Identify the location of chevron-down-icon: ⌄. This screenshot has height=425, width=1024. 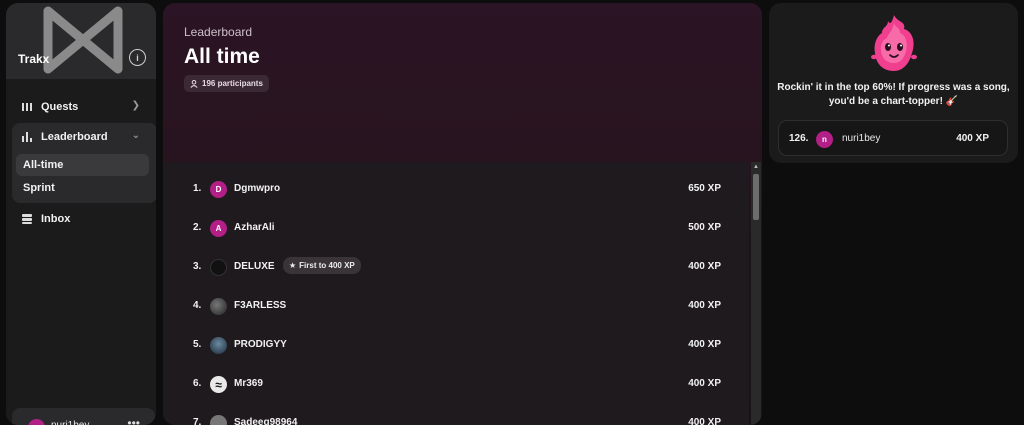
(135, 135).